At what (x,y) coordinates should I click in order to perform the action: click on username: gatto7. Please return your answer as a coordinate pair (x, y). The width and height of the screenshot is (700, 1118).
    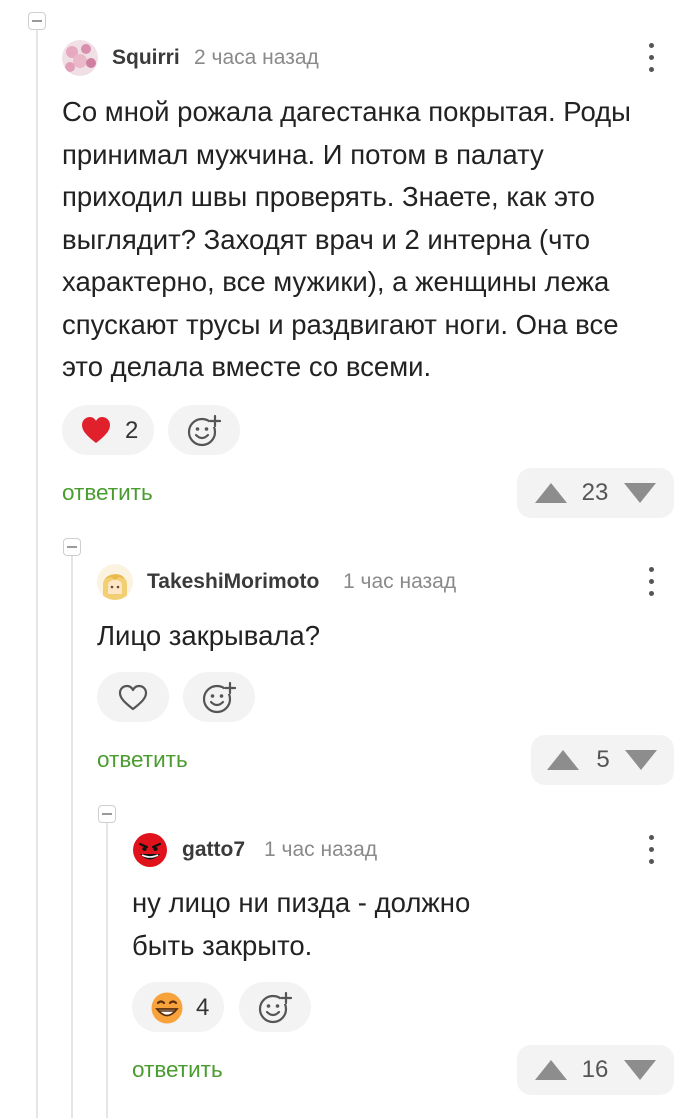
    Looking at the image, I should click on (213, 850).